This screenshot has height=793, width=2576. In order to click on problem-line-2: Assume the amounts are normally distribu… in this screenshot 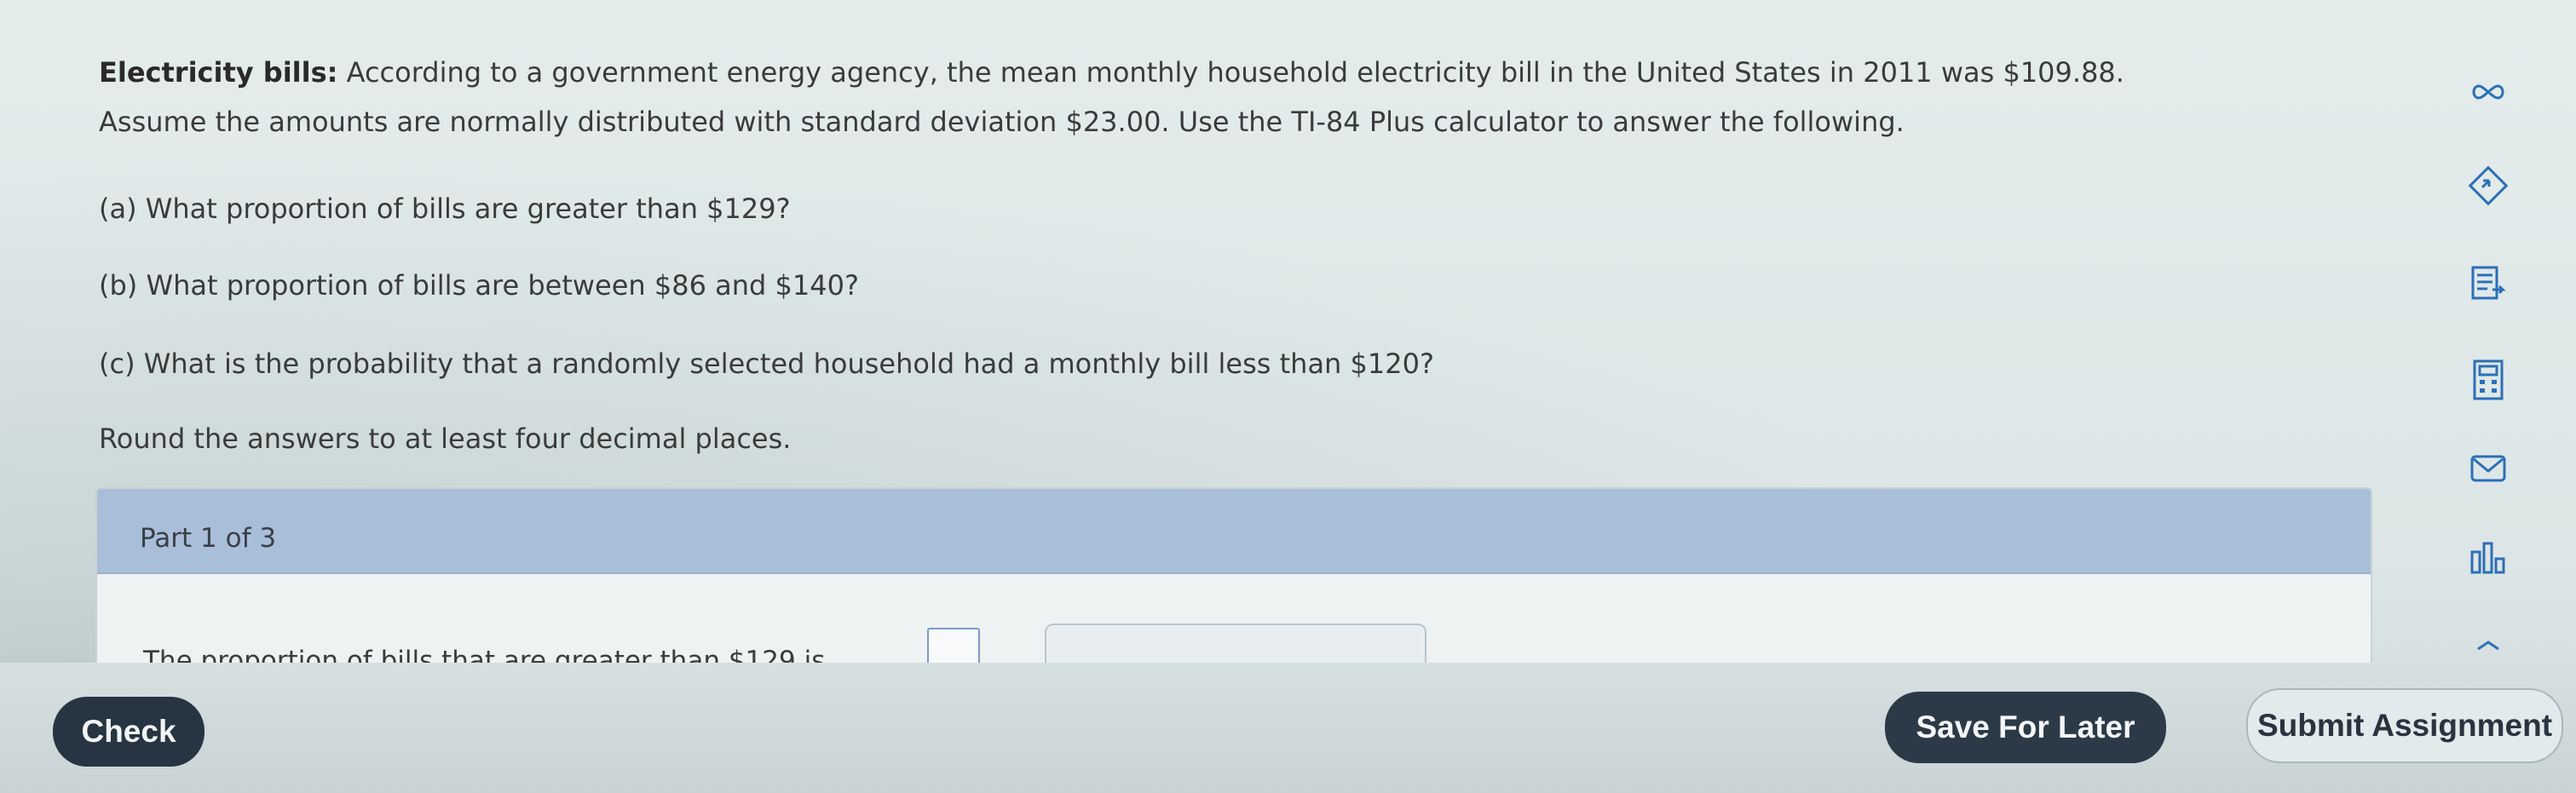, I will do `click(1002, 122)`.